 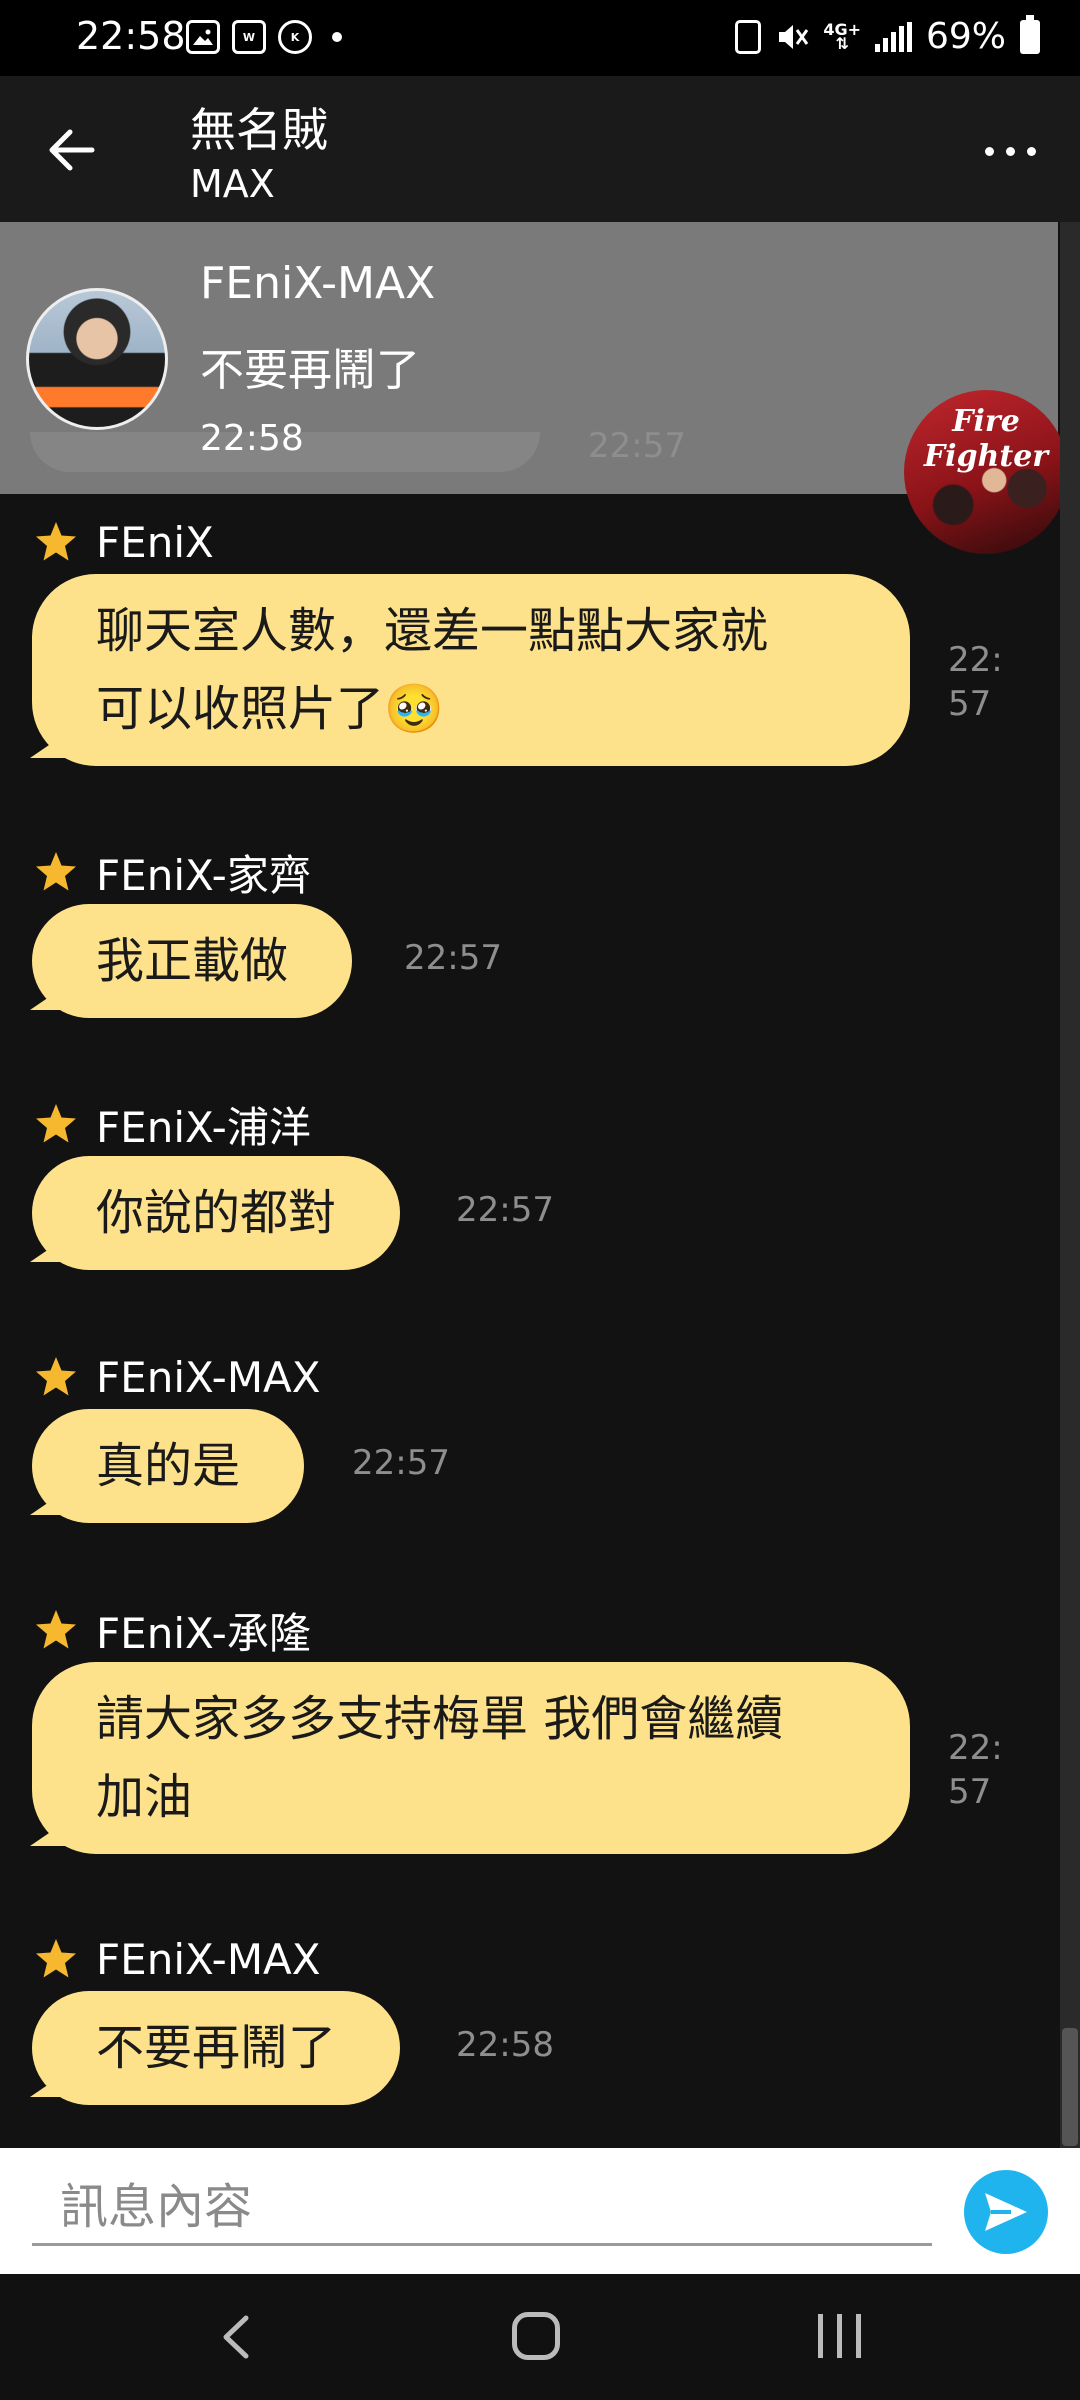 I want to click on message-bubble: 不要再鬧了, so click(x=216, y=2048).